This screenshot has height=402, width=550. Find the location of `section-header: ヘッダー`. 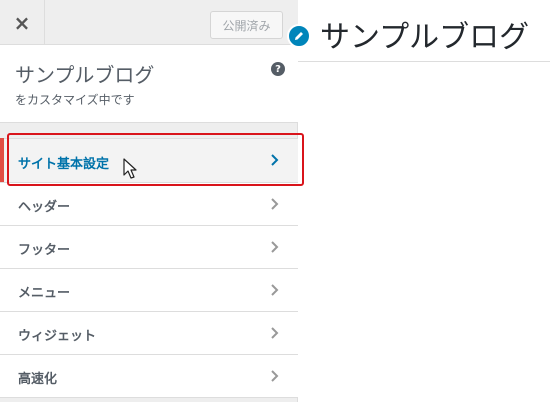

section-header: ヘッダー is located at coordinates (149, 204).